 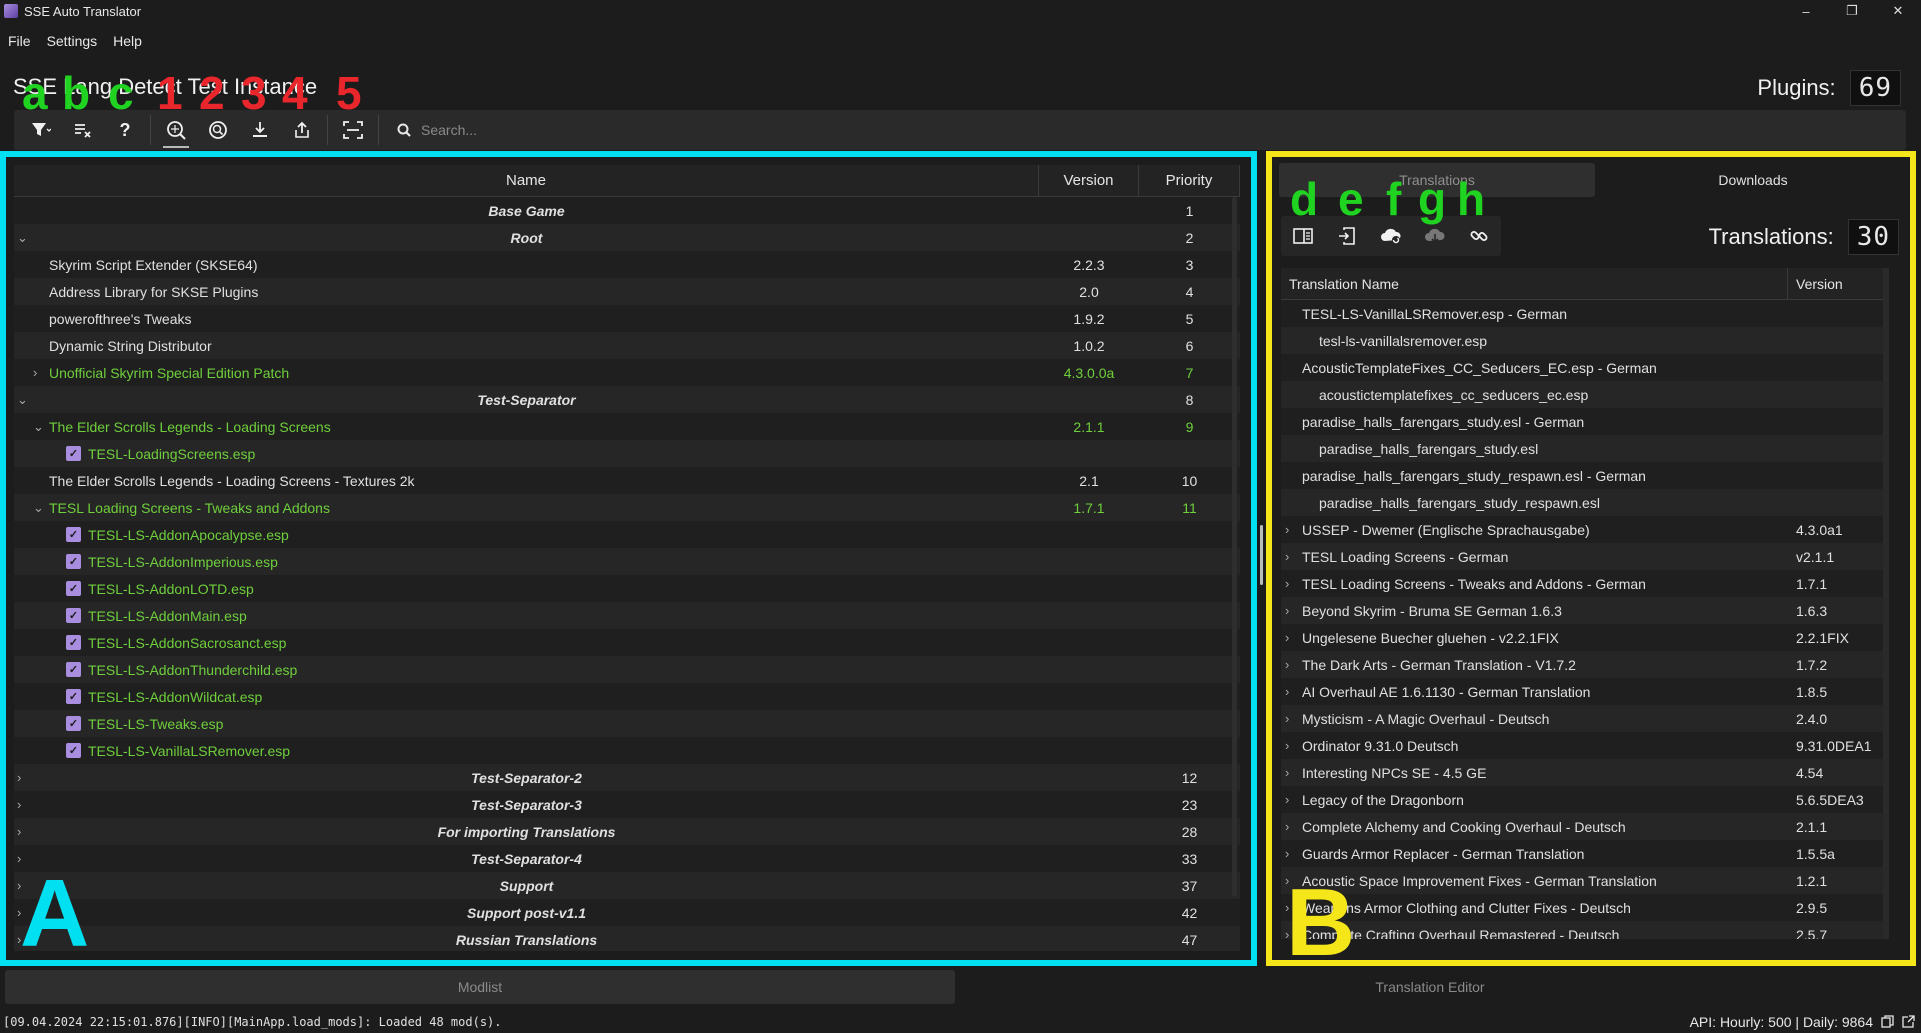 What do you see at coordinates (11, 11) in the screenshot?
I see `app-logo-icon` at bounding box center [11, 11].